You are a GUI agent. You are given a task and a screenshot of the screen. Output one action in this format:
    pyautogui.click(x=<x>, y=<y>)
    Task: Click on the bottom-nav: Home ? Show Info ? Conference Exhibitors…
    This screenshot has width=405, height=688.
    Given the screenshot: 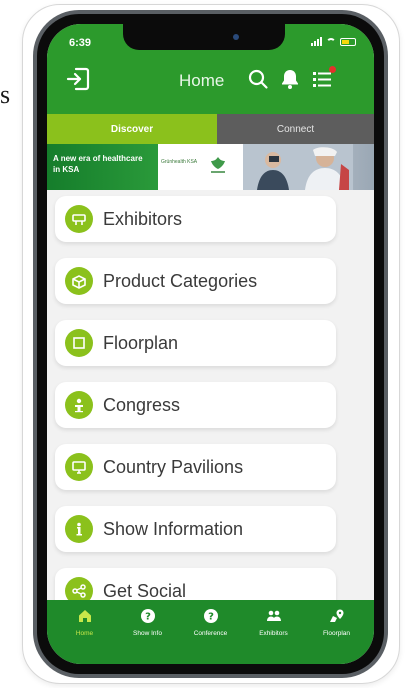 What is the action you would take?
    pyautogui.click(x=210, y=632)
    